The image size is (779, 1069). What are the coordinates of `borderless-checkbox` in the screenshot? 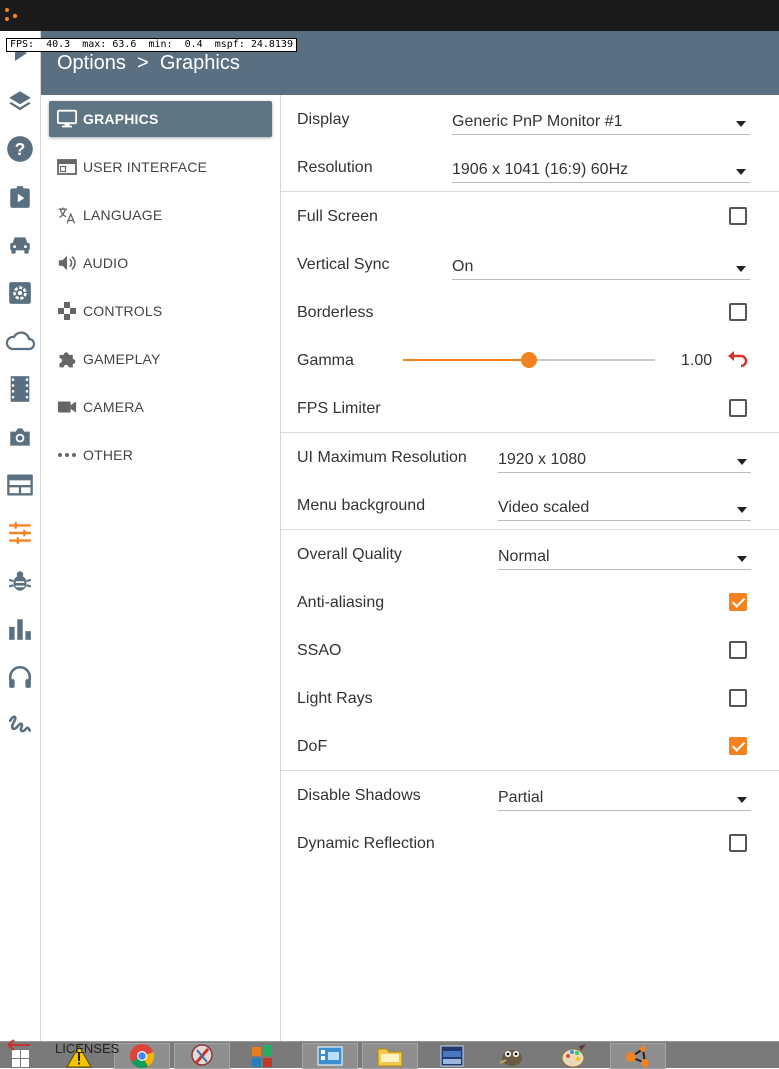 It's located at (738, 312).